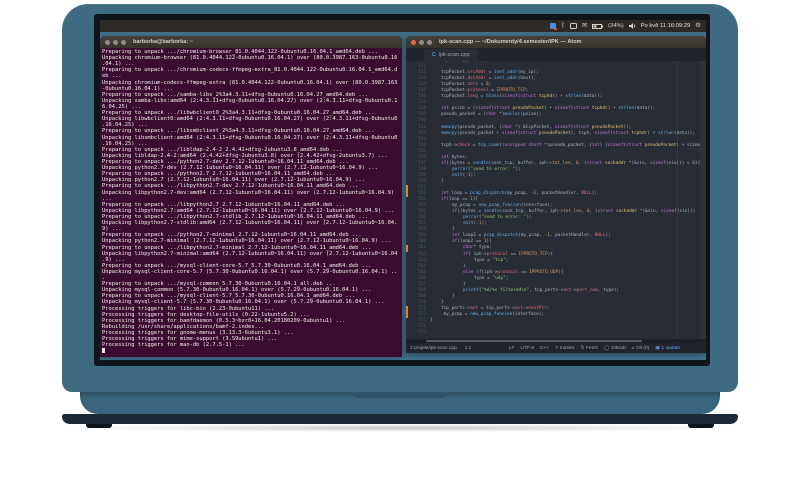 This screenshot has width=800, height=477. I want to click on battery-percentage: (34%), so click(616, 26).